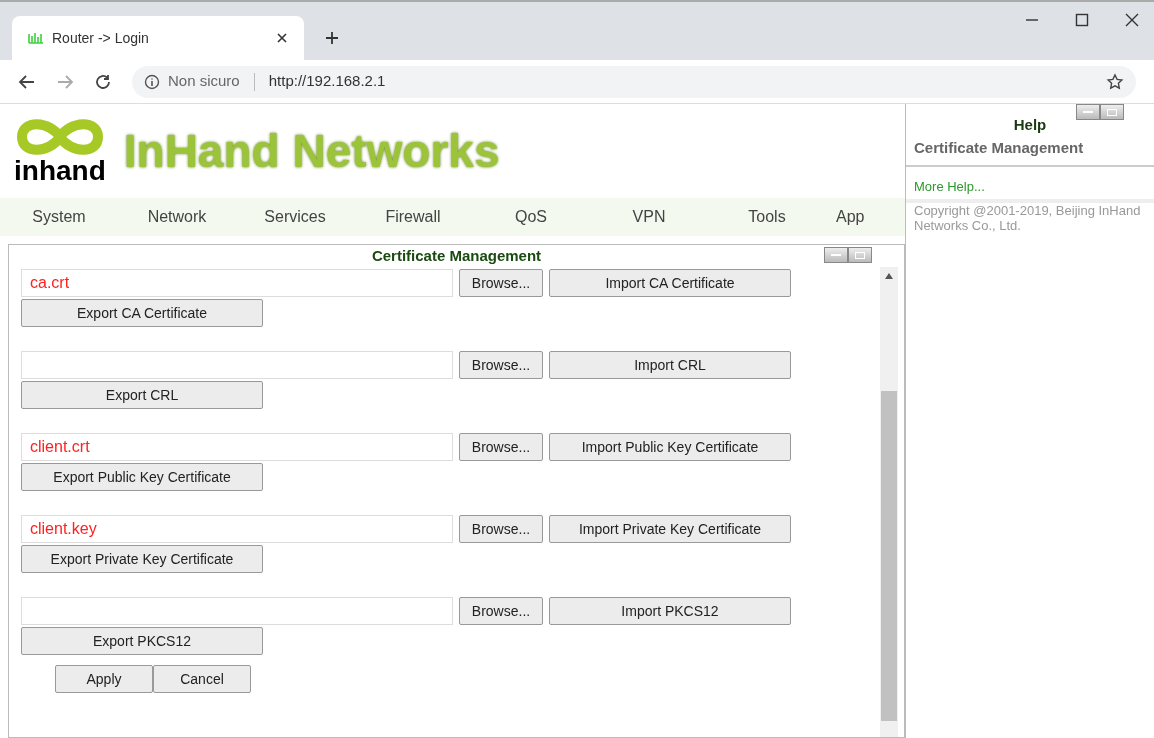  I want to click on nav-menu-item: Services, so click(295, 217).